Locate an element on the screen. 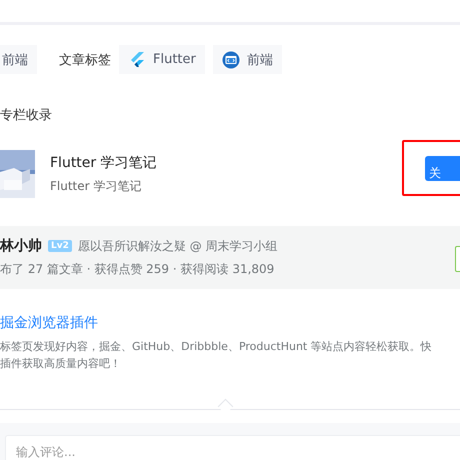 The height and width of the screenshot is (460, 460). column-title: Flutter 学习笔记 is located at coordinates (103, 163).